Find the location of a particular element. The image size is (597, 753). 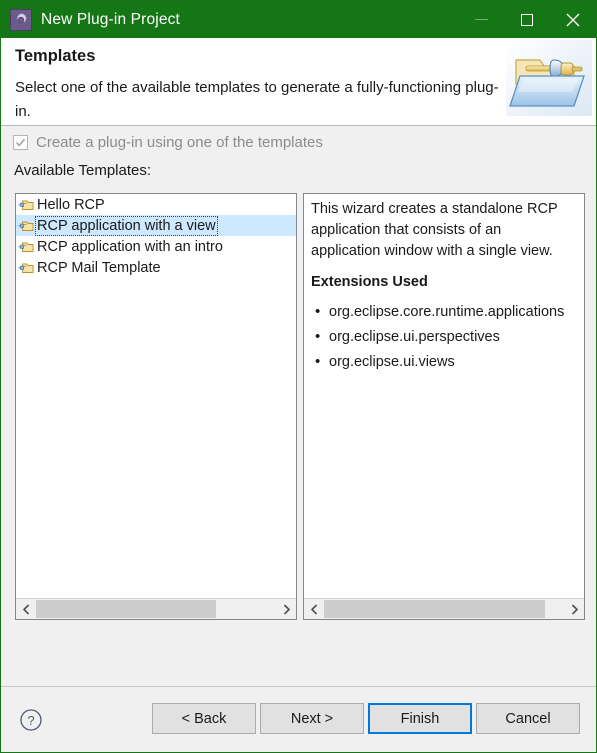

description-line: application that consists of an is located at coordinates (406, 230).